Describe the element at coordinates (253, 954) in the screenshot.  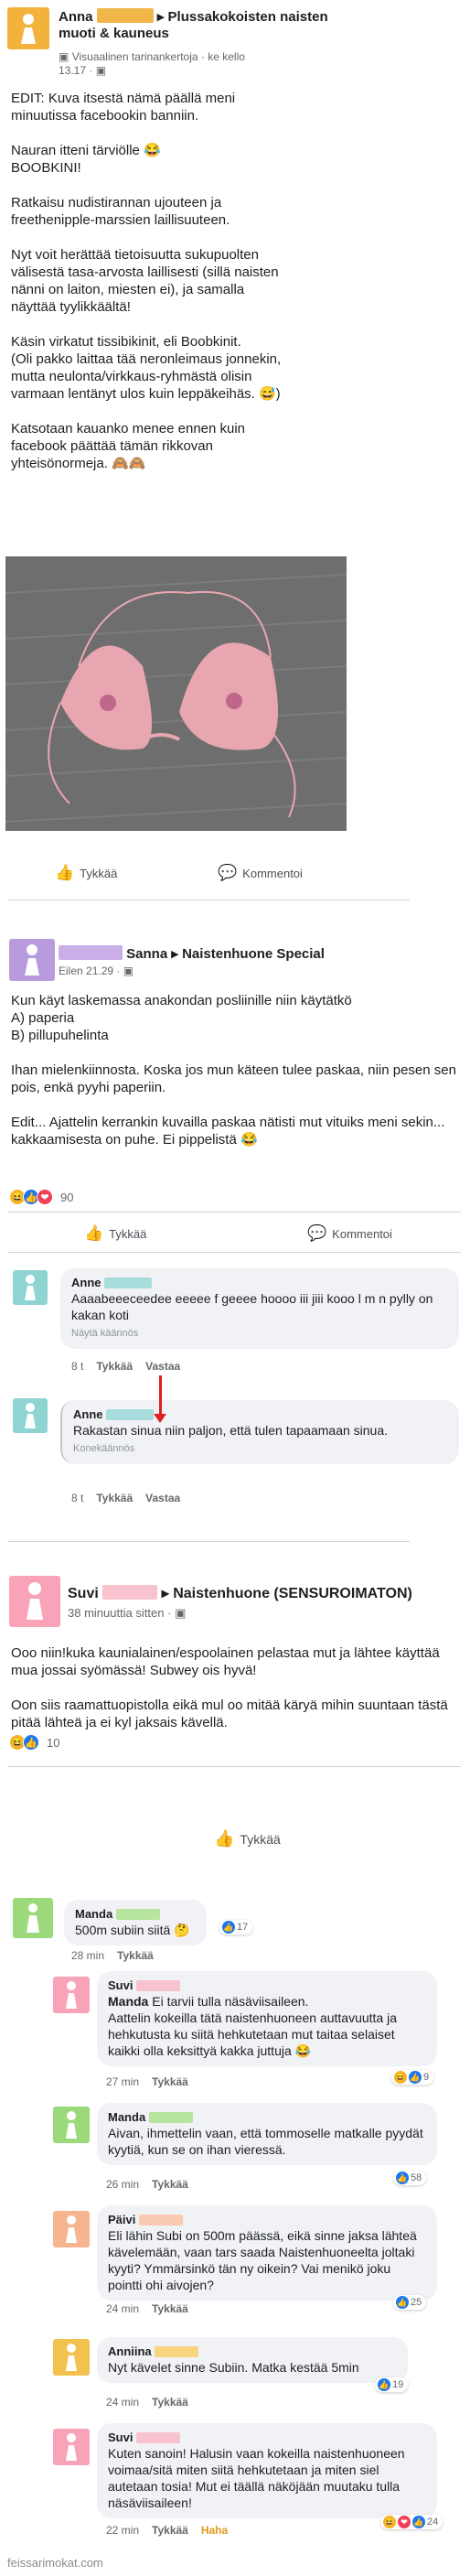
I see `group-name: Naistenhuone Special` at that location.